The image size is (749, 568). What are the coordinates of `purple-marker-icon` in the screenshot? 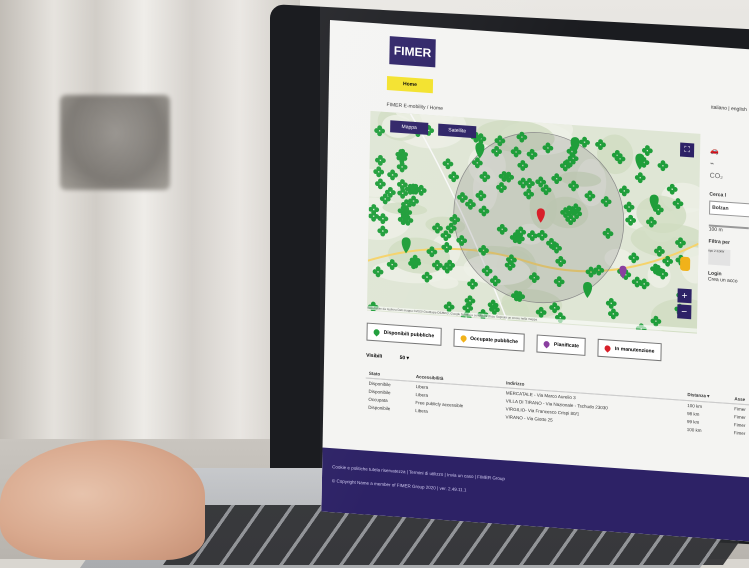 It's located at (547, 344).